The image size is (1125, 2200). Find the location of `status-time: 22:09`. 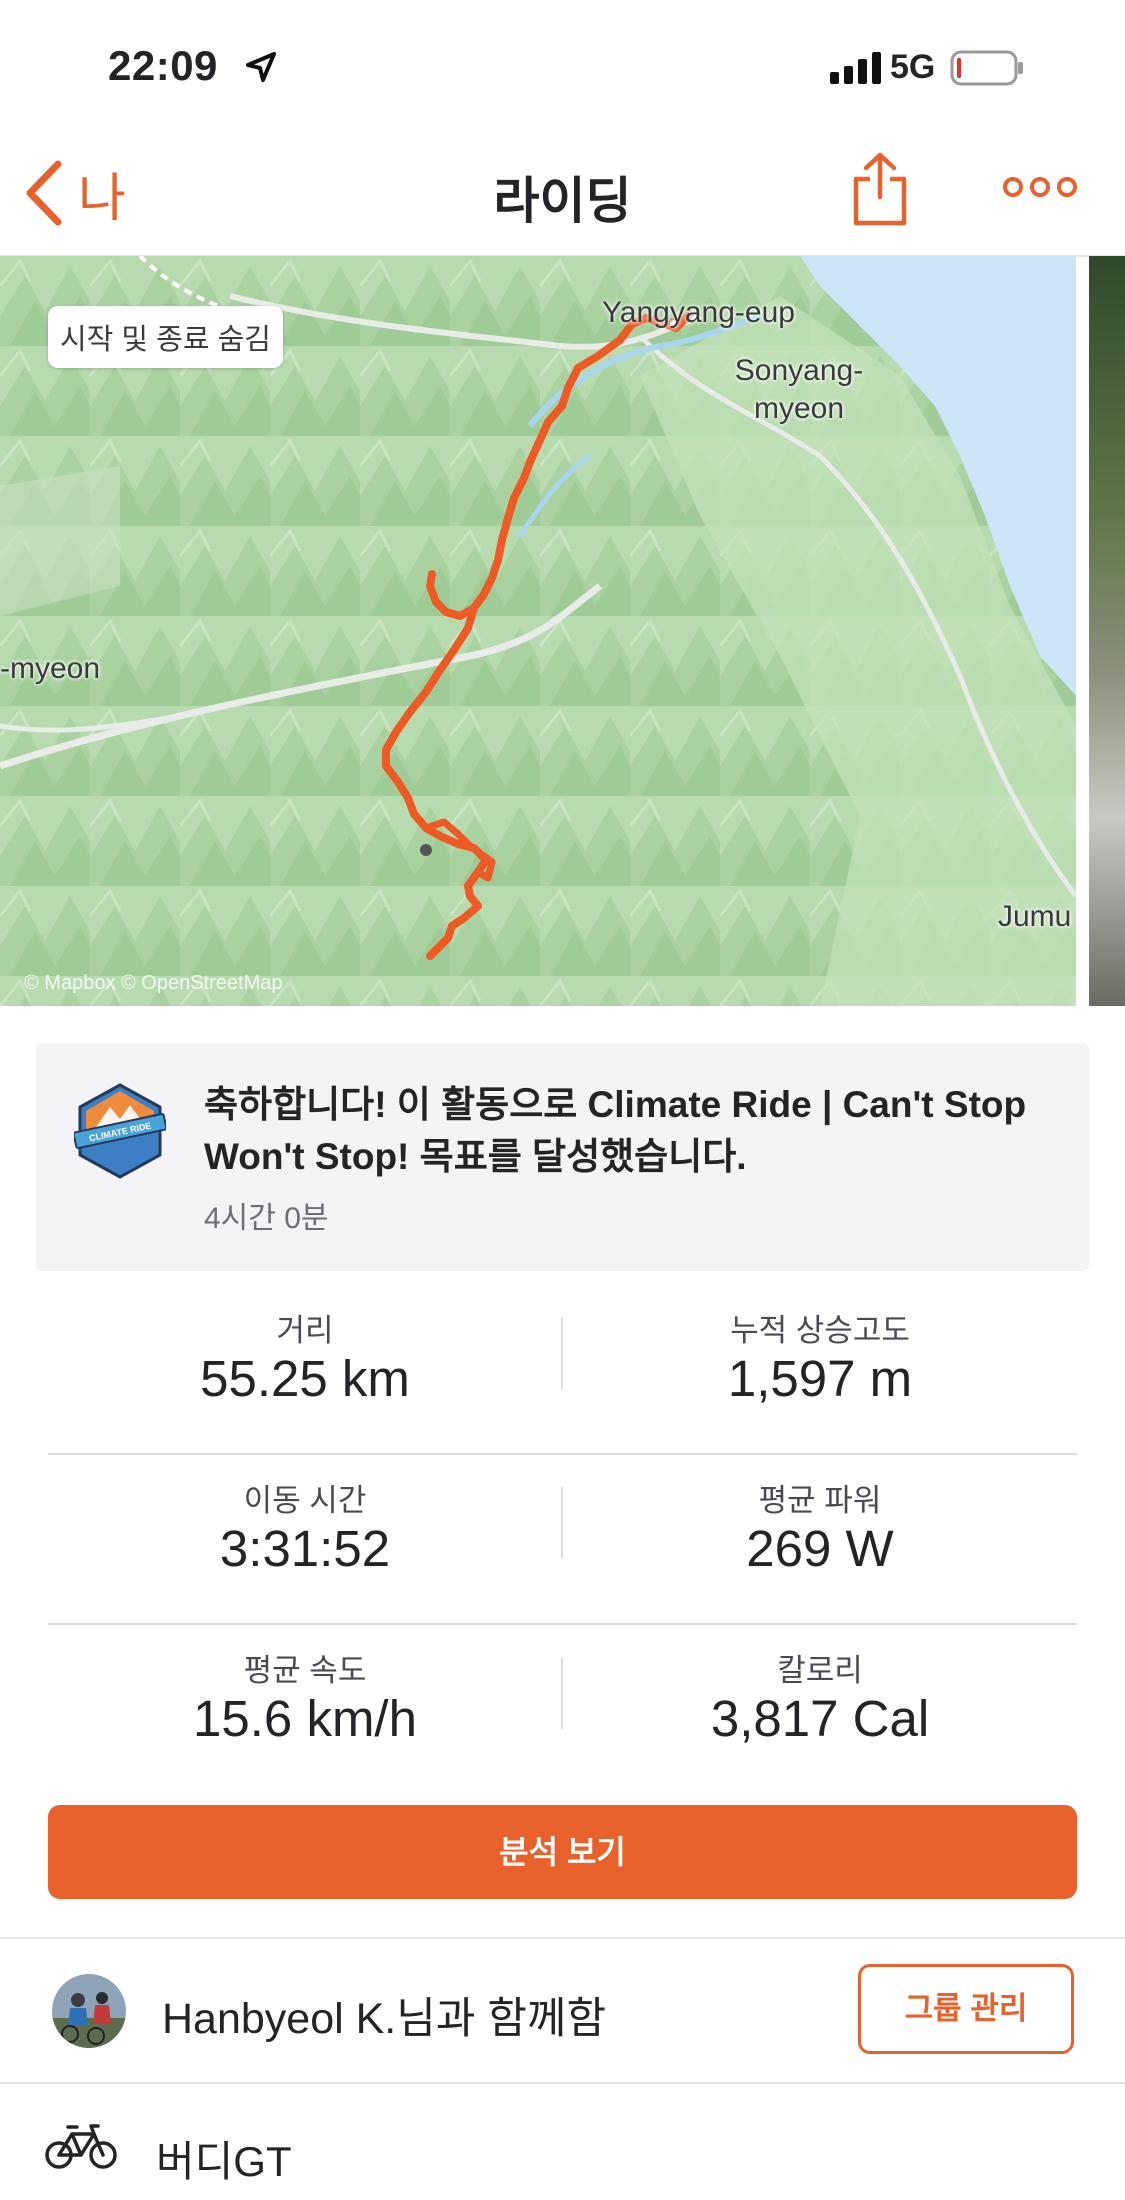

status-time: 22:09 is located at coordinates (163, 65).